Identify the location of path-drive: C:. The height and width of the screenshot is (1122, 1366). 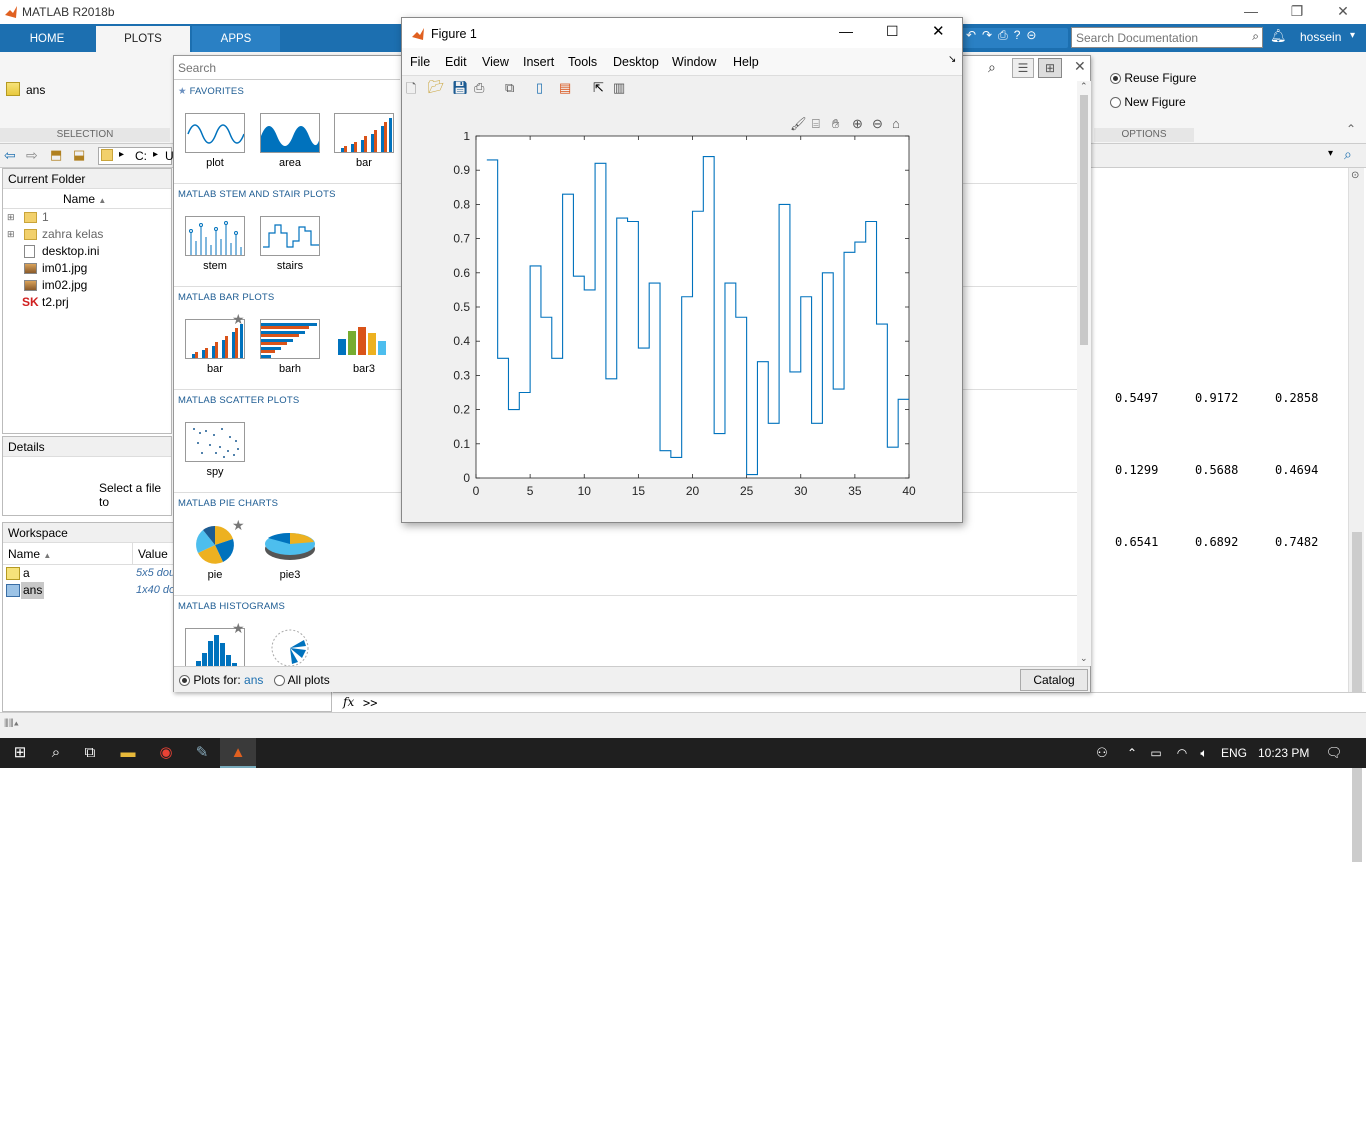
(141, 156).